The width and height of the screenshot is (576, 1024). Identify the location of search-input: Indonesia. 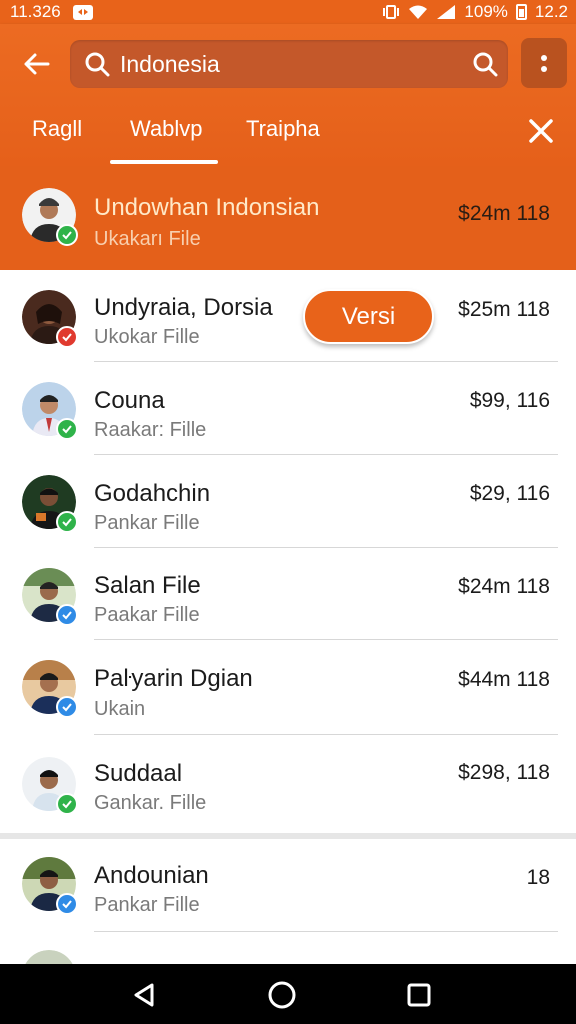
(289, 64).